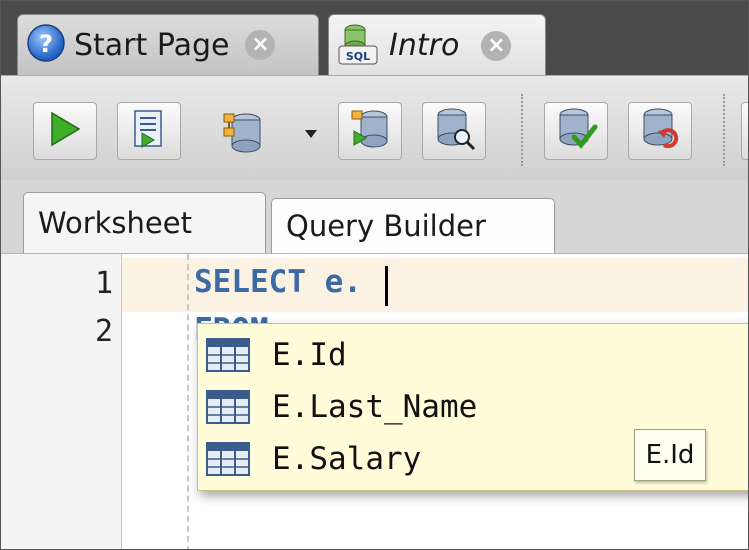 The height and width of the screenshot is (550, 749). Describe the element at coordinates (242, 134) in the screenshot. I see `autotrace-icon` at that location.